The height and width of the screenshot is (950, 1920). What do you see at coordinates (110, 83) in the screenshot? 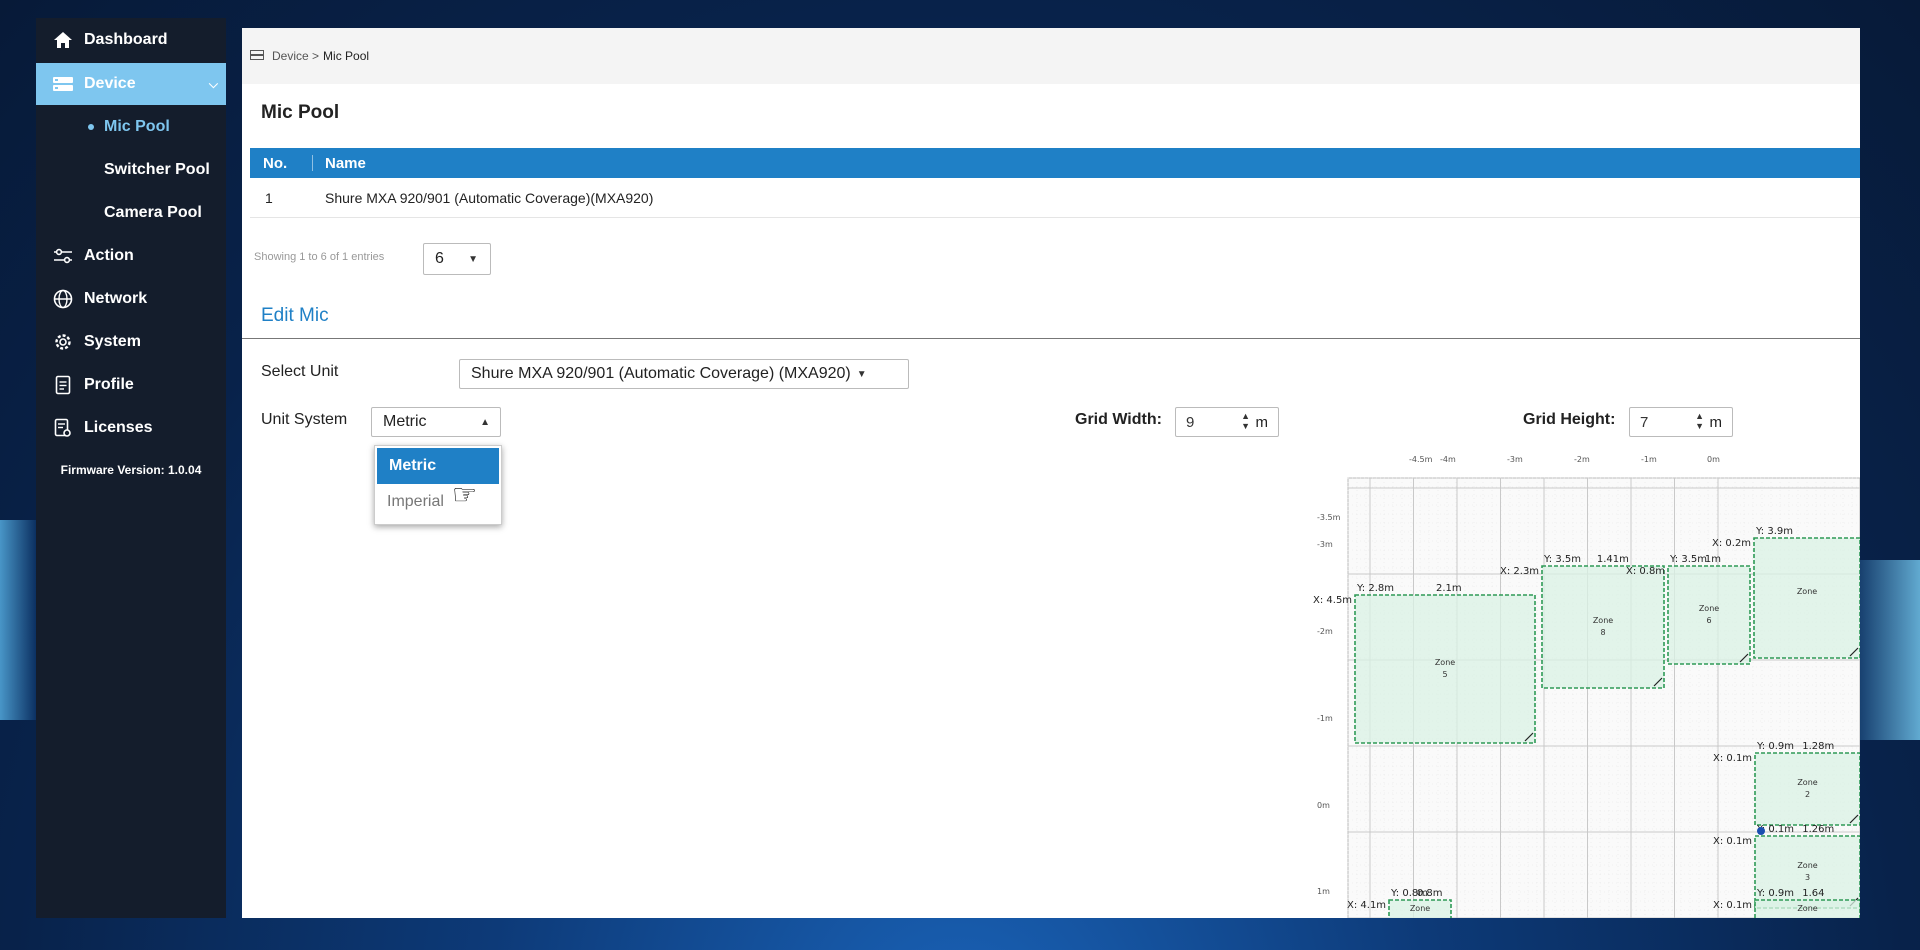
I see `sidebar-item-label: Device` at bounding box center [110, 83].